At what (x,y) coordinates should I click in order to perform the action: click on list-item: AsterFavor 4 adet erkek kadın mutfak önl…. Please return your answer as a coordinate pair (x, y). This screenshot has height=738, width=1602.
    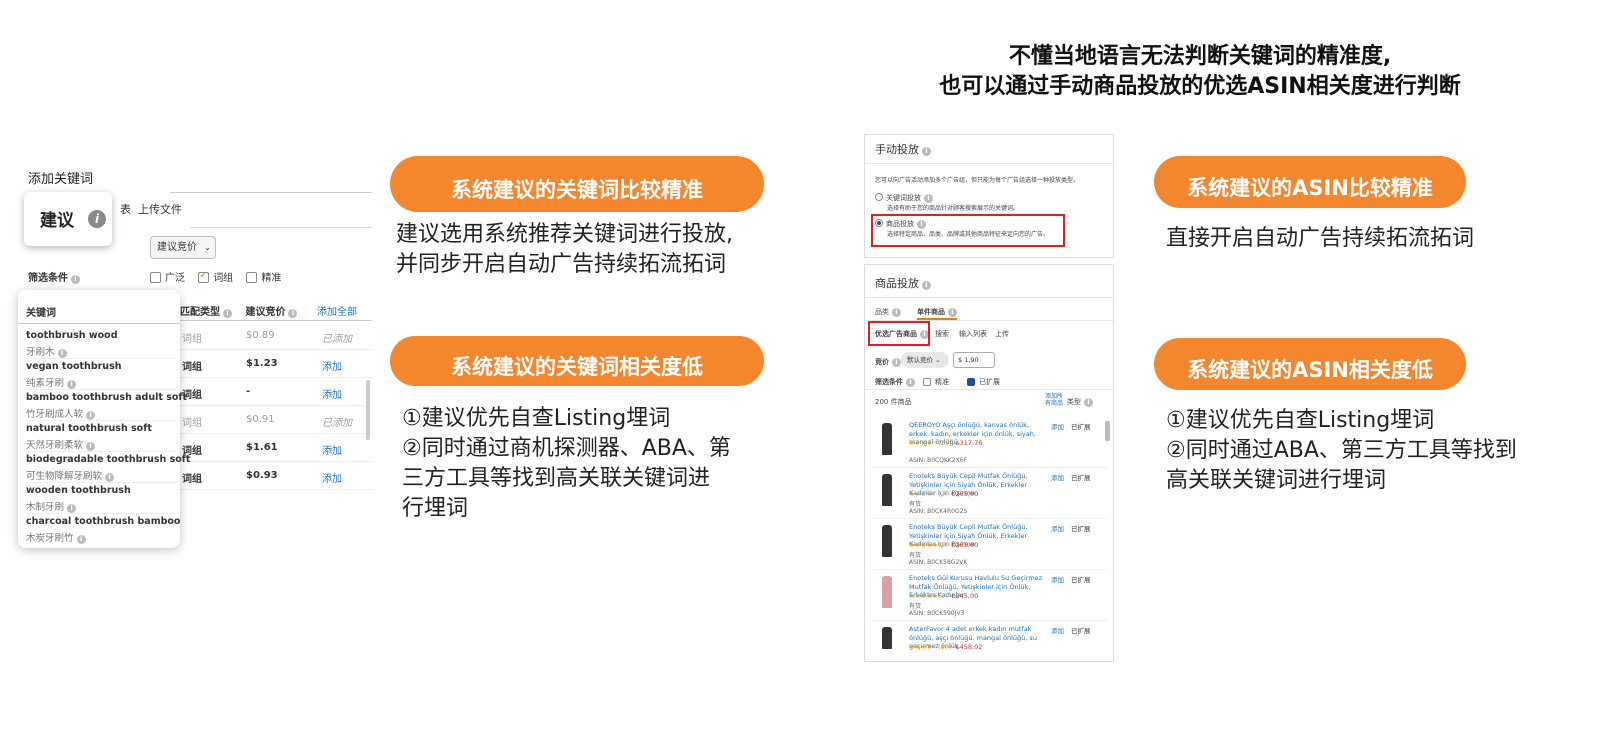
    Looking at the image, I should click on (989, 640).